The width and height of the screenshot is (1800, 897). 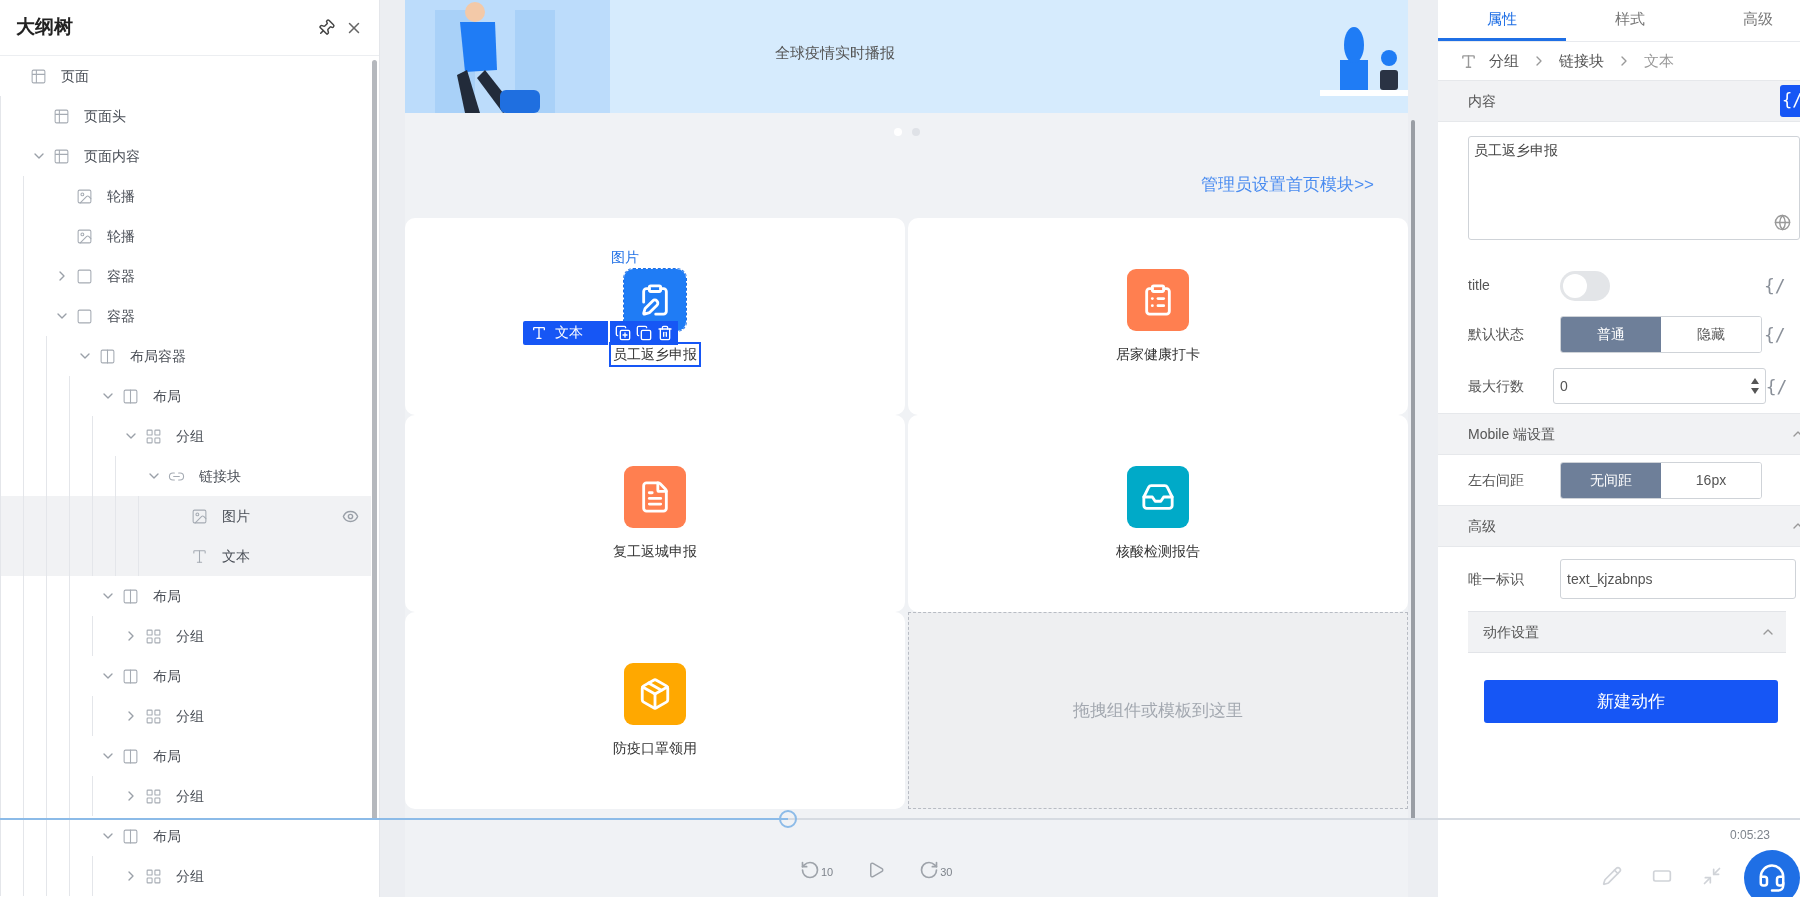 I want to click on segment-option: 无间距, so click(x=1611, y=480).